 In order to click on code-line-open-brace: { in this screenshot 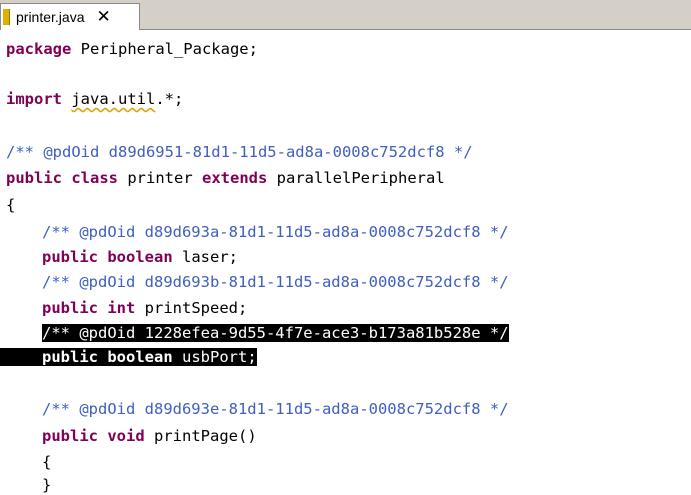, I will do `click(10, 205)`.